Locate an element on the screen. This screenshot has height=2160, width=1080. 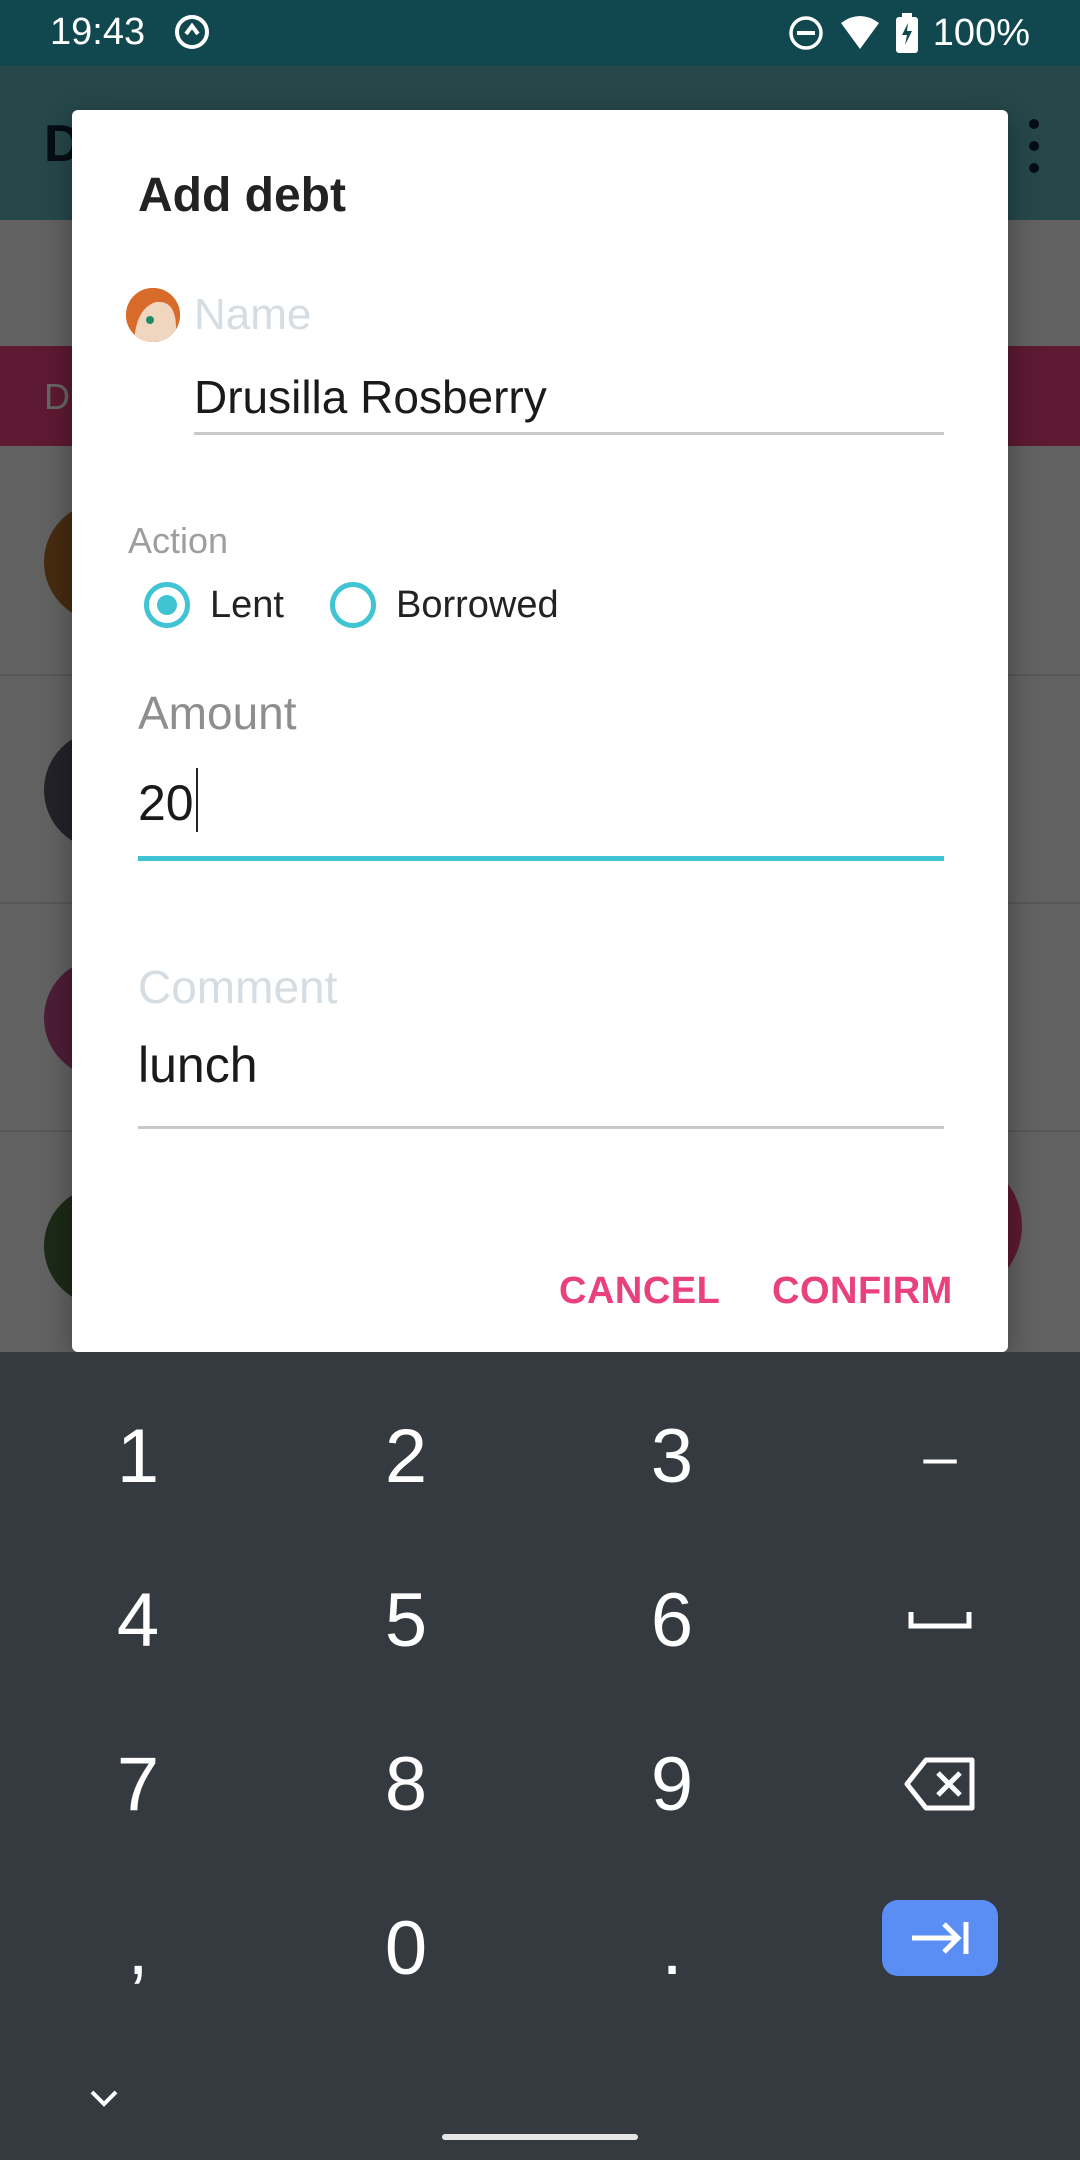
battery-charging-icon is located at coordinates (906, 33).